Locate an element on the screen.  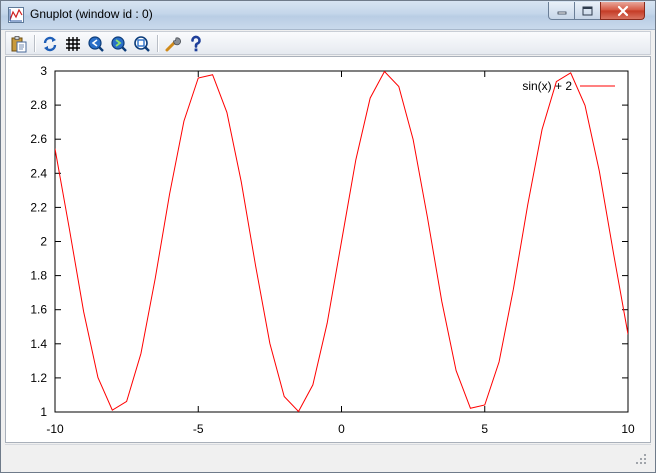
x-tick-label: -5 is located at coordinates (198, 429).